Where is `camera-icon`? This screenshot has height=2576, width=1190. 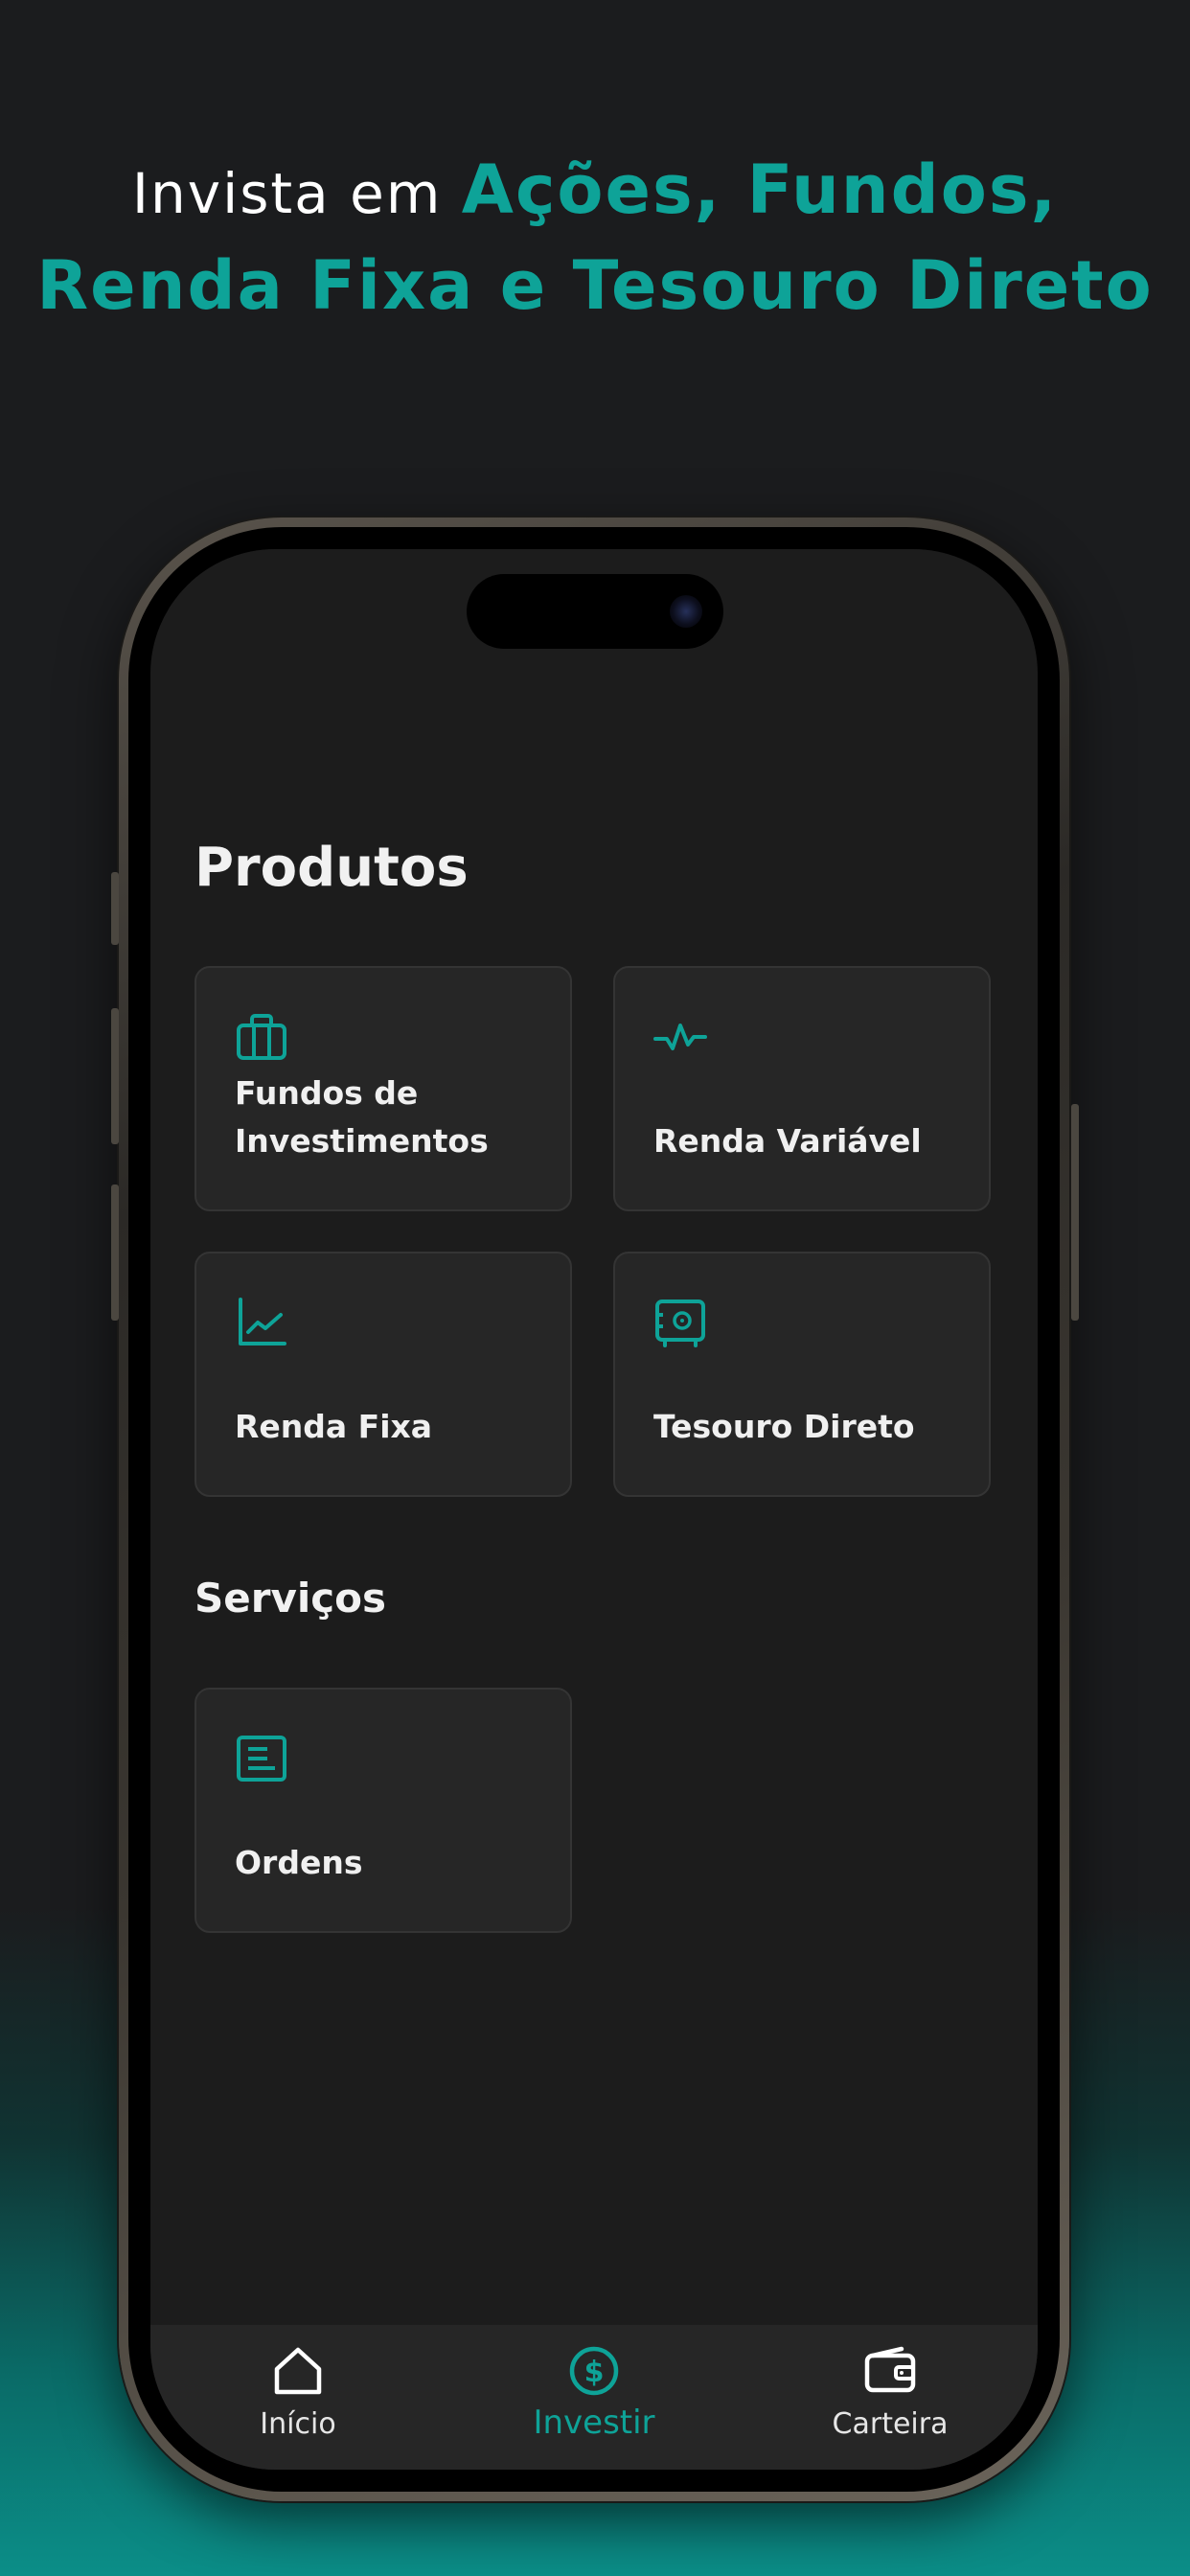
camera-icon is located at coordinates (686, 611).